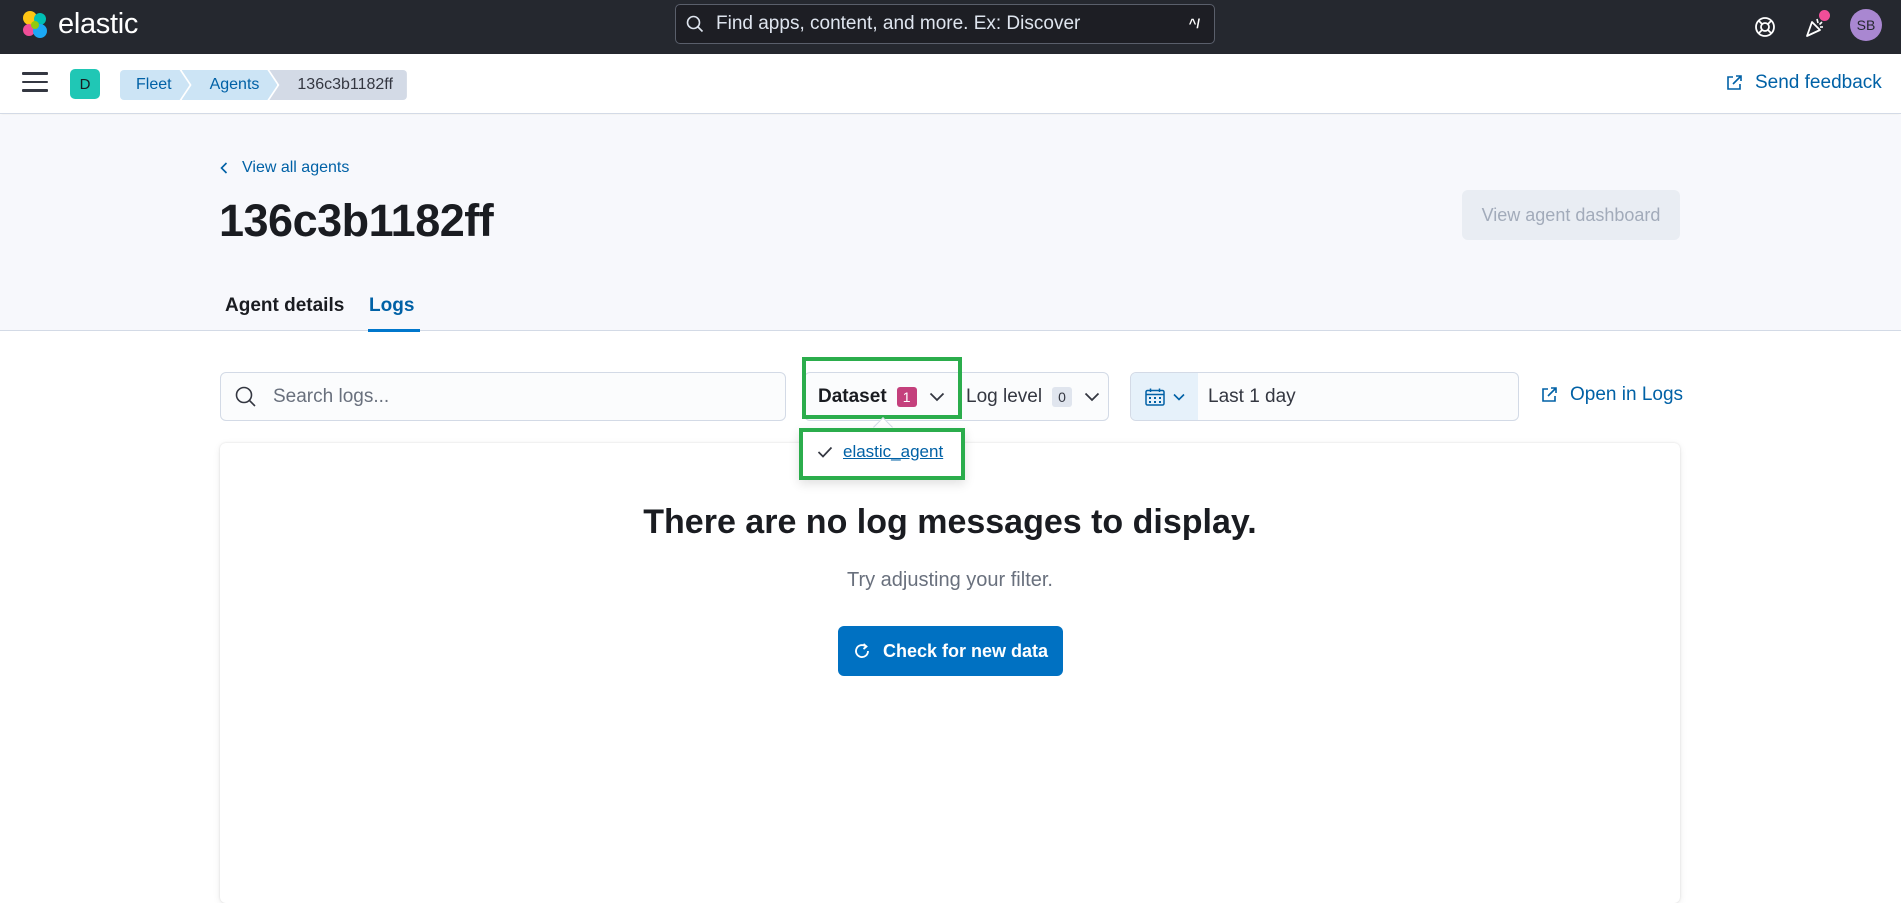  Describe the element at coordinates (893, 451) in the screenshot. I see `dataset-option-label: elastic_agent` at that location.